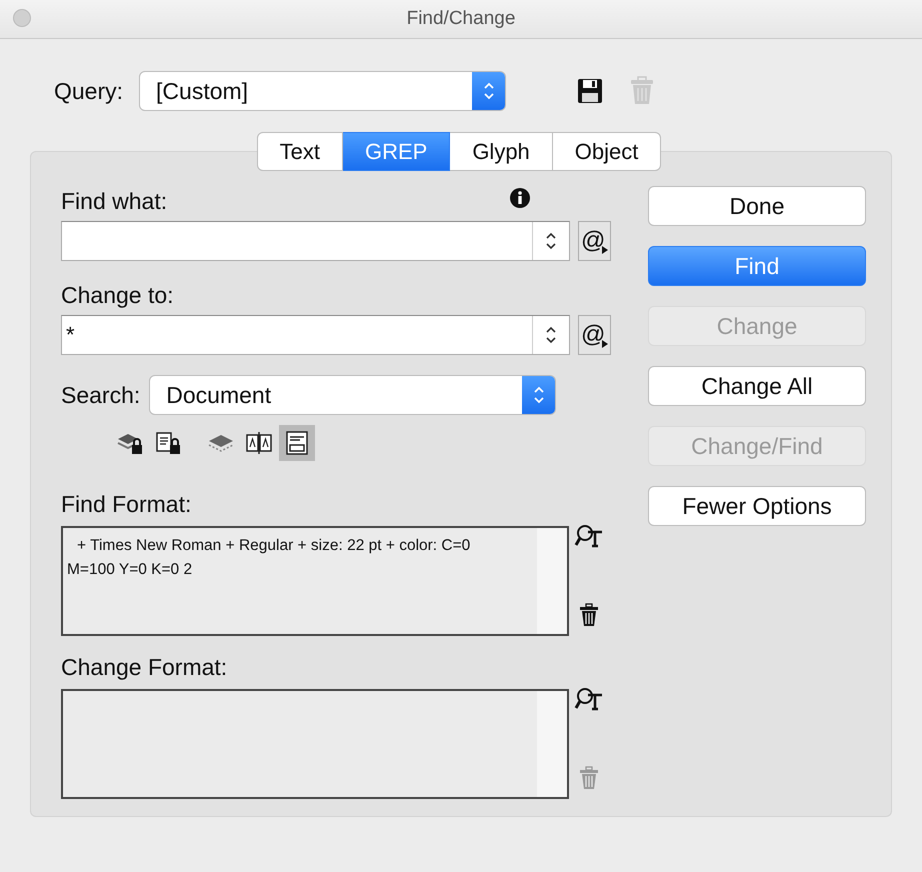 The height and width of the screenshot is (872, 922). Describe the element at coordinates (396, 151) in the screenshot. I see `tab: GREP` at that location.